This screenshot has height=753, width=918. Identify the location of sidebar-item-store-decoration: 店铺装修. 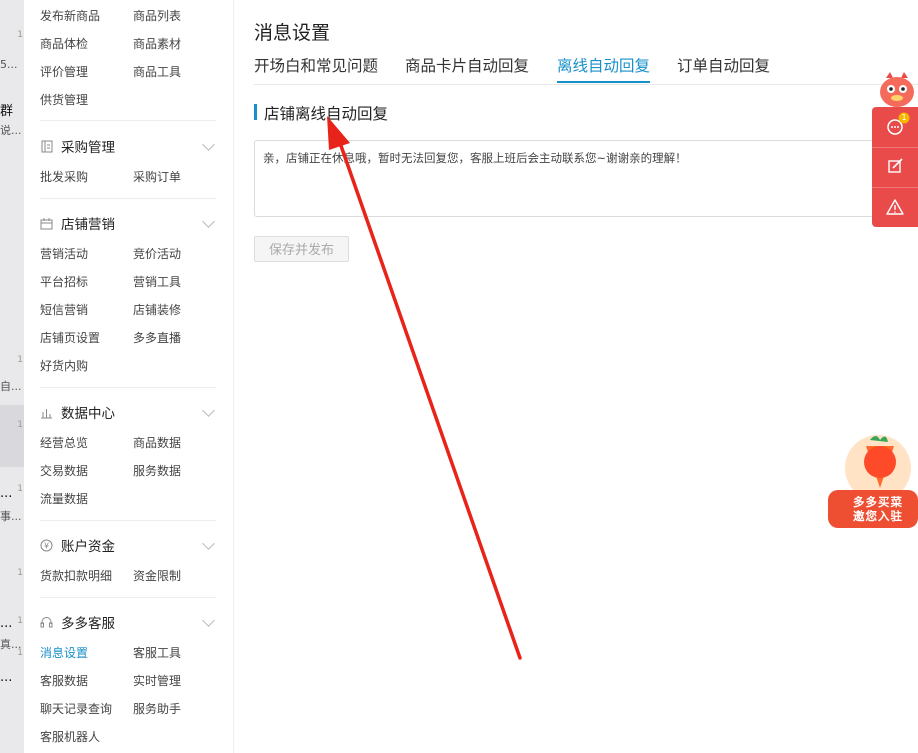
(157, 309).